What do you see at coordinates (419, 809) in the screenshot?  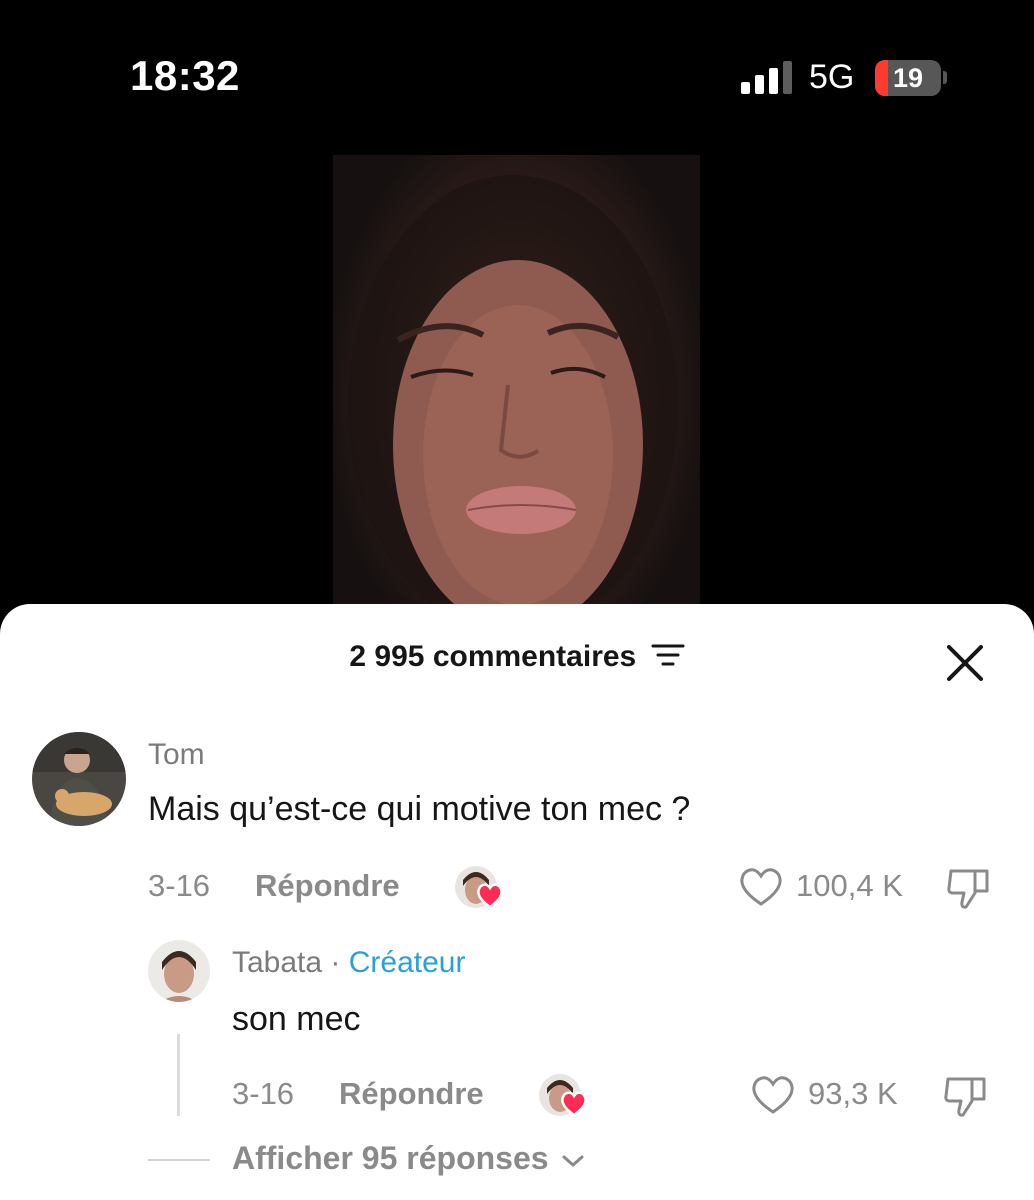 I see `comment-text: Mais qu’est-ce qui motive ton mec ?` at bounding box center [419, 809].